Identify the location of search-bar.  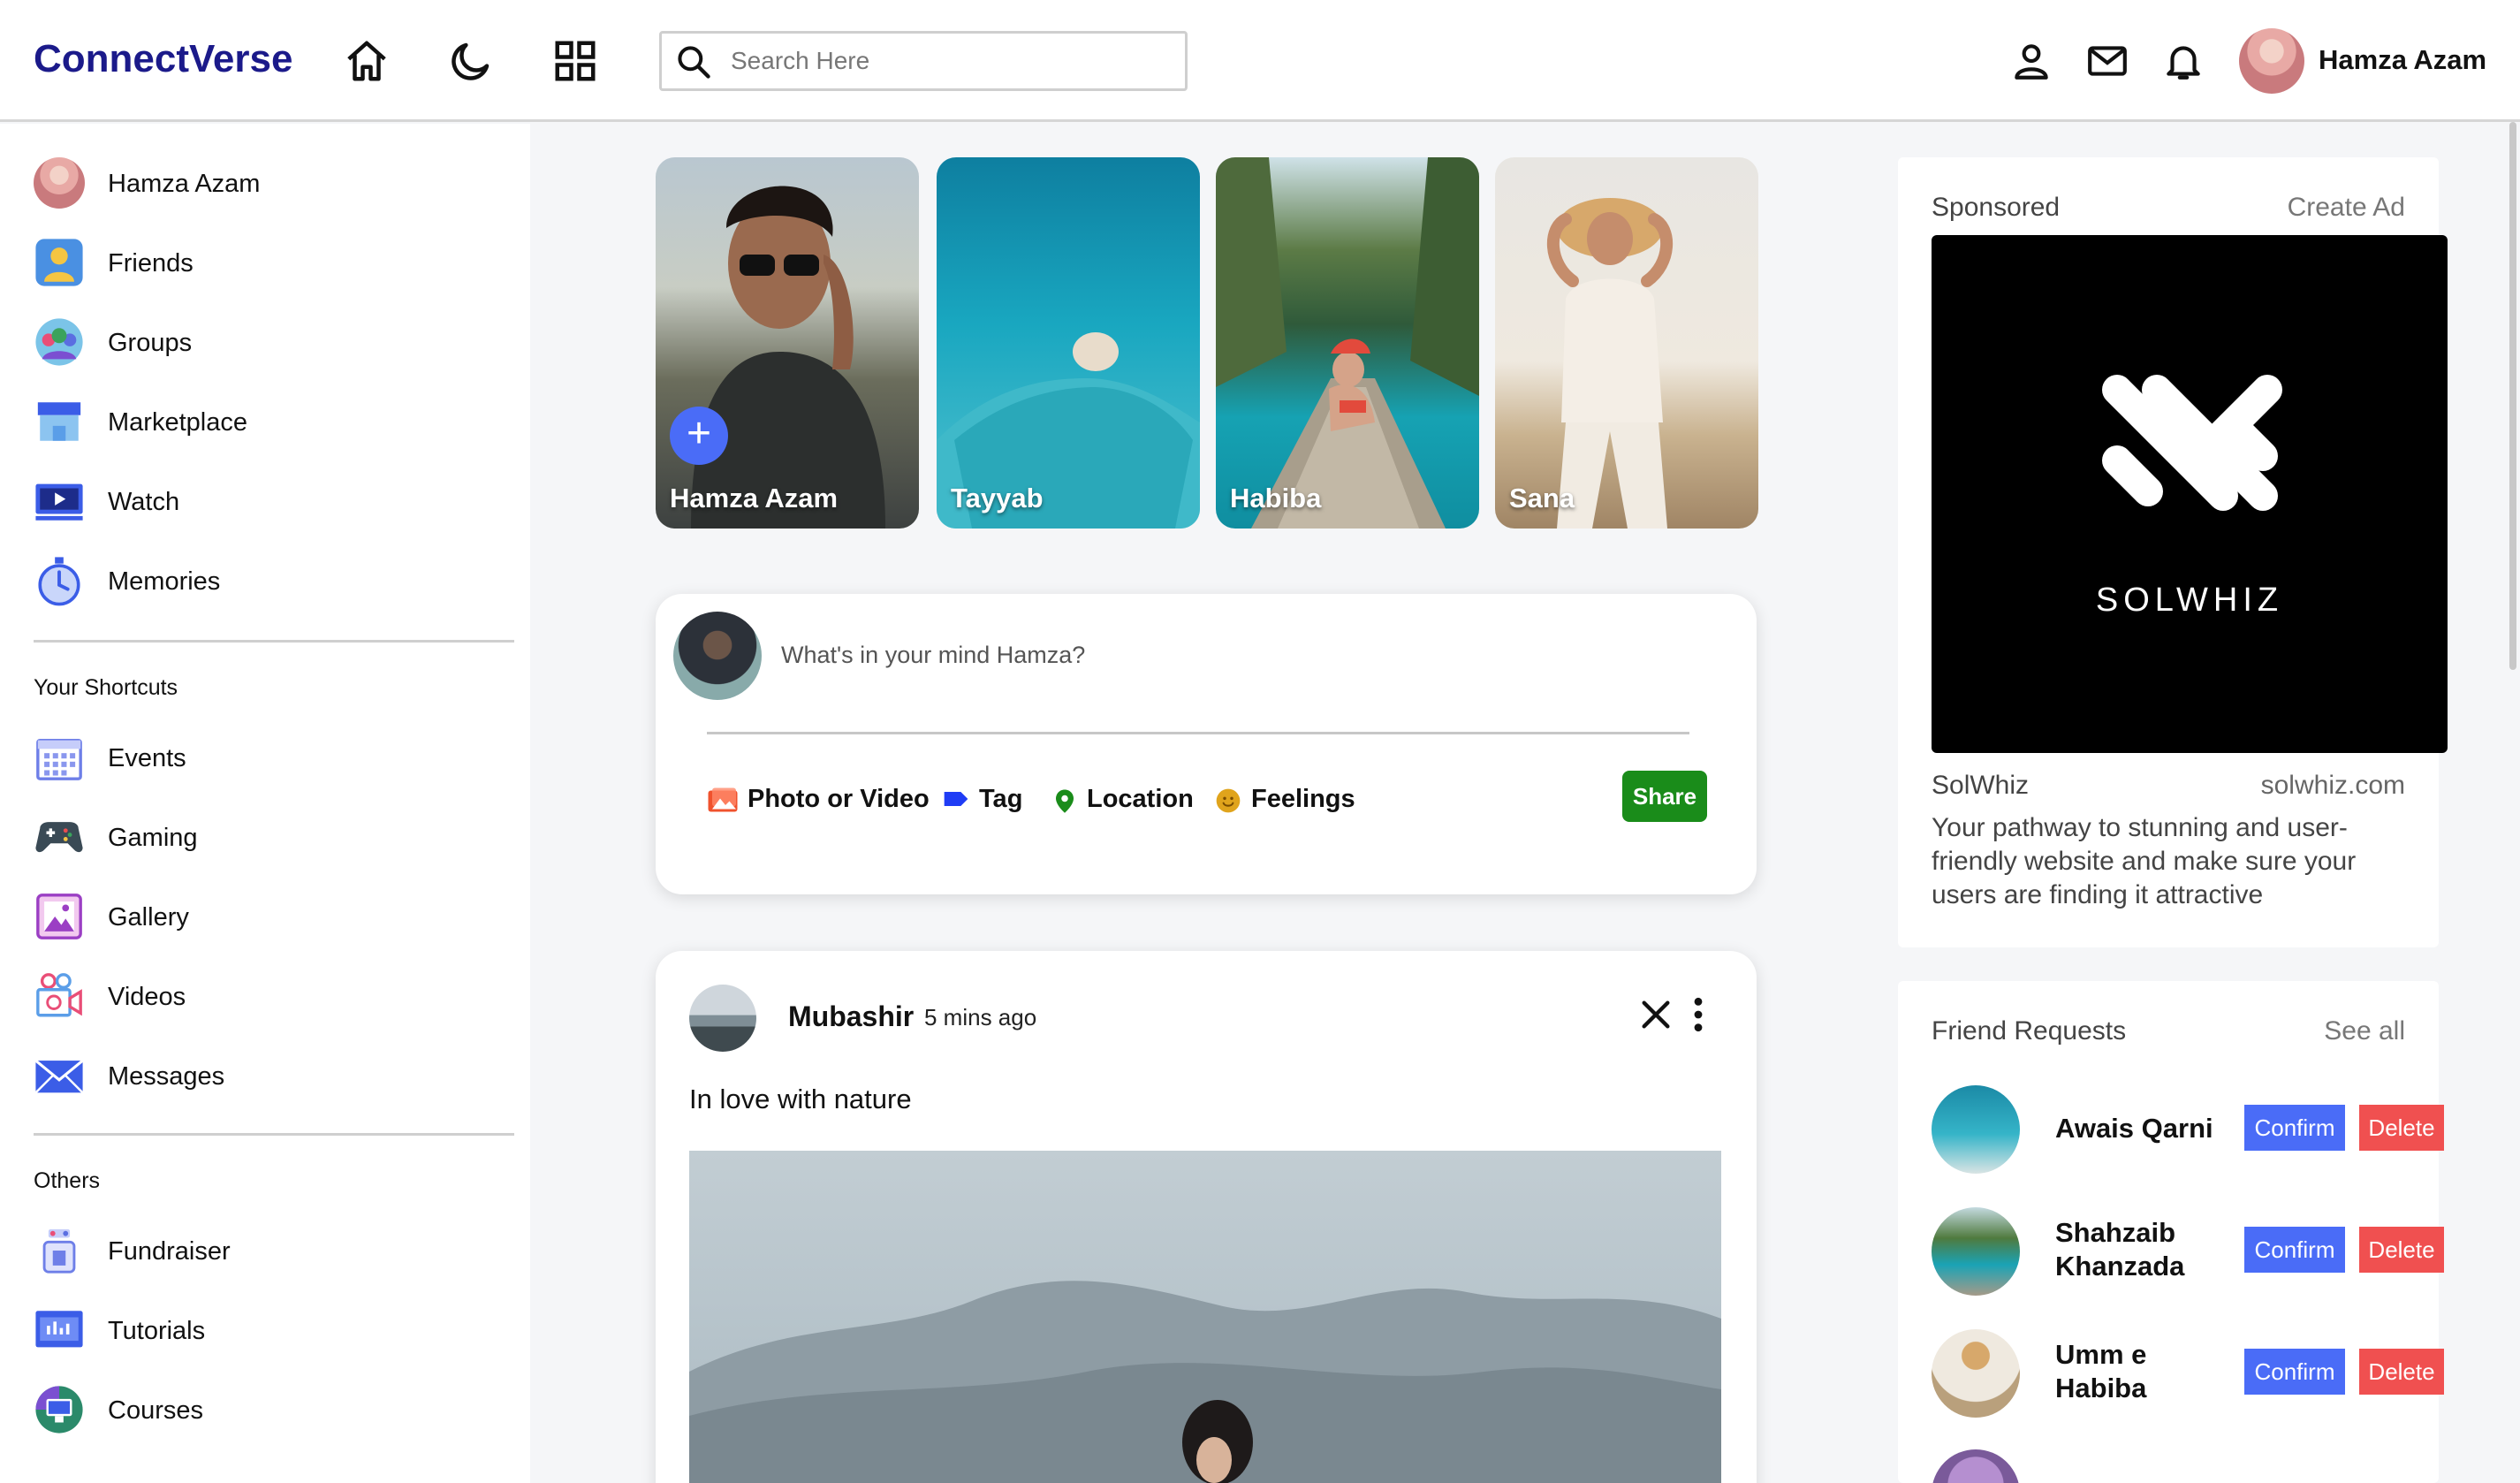
(924, 61).